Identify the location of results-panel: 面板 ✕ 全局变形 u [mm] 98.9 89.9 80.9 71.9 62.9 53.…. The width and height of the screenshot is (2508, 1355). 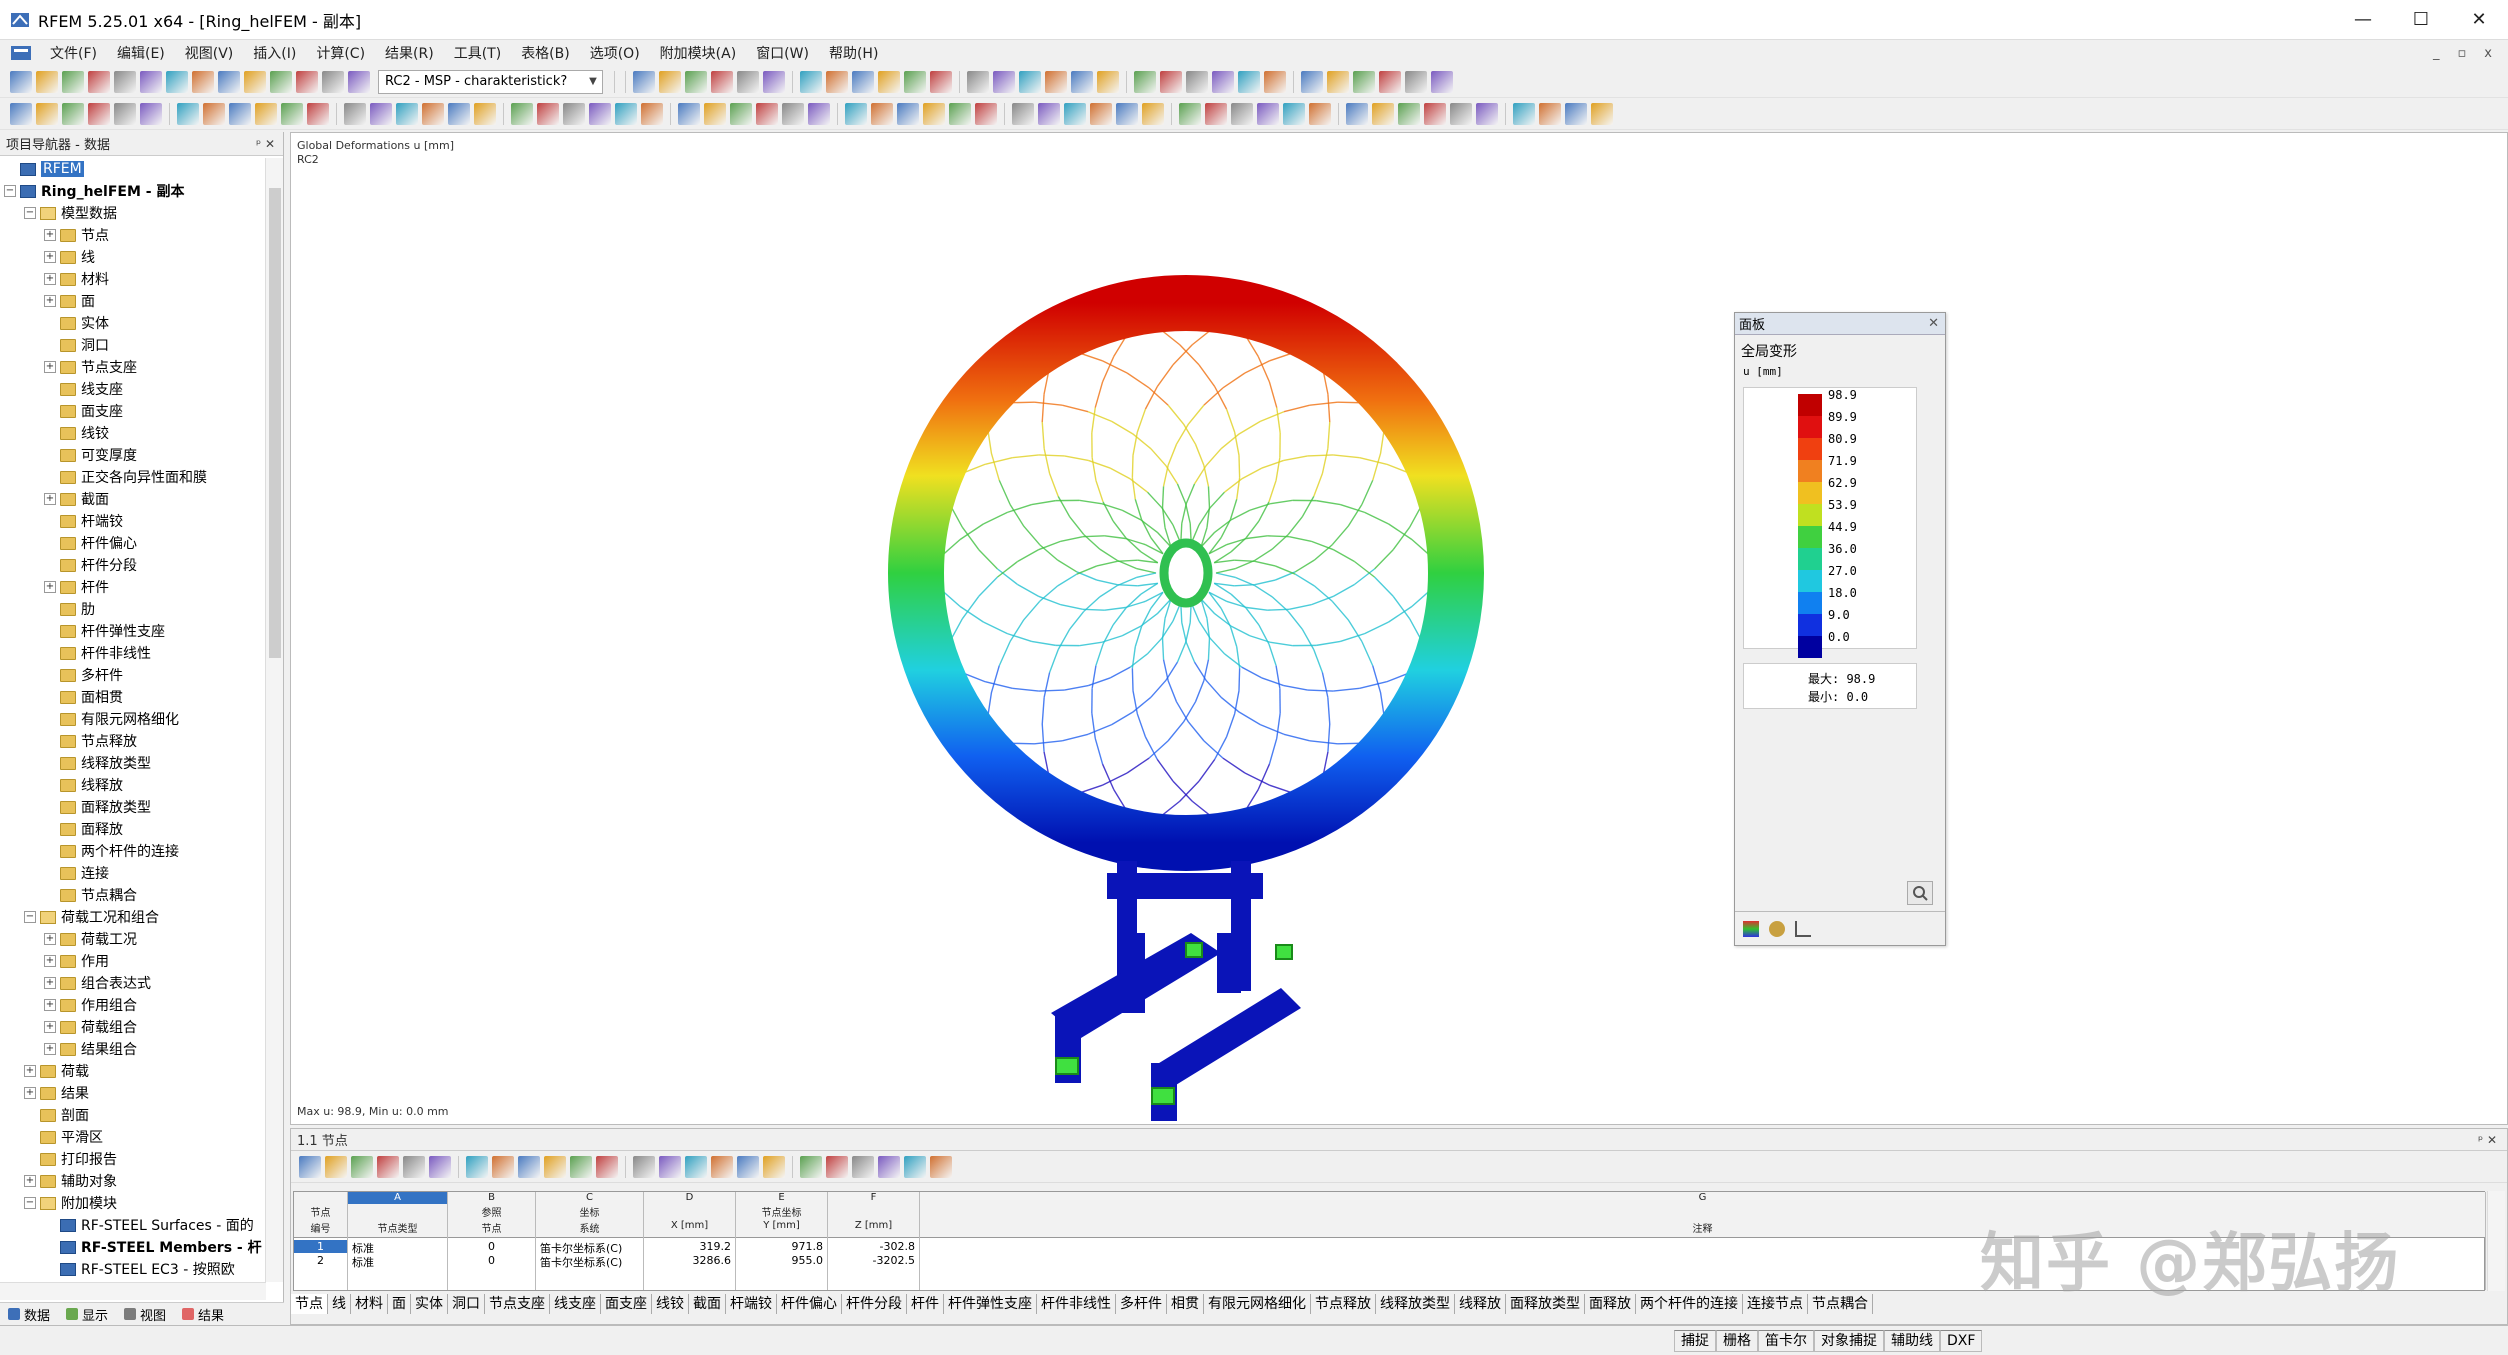
(1840, 629).